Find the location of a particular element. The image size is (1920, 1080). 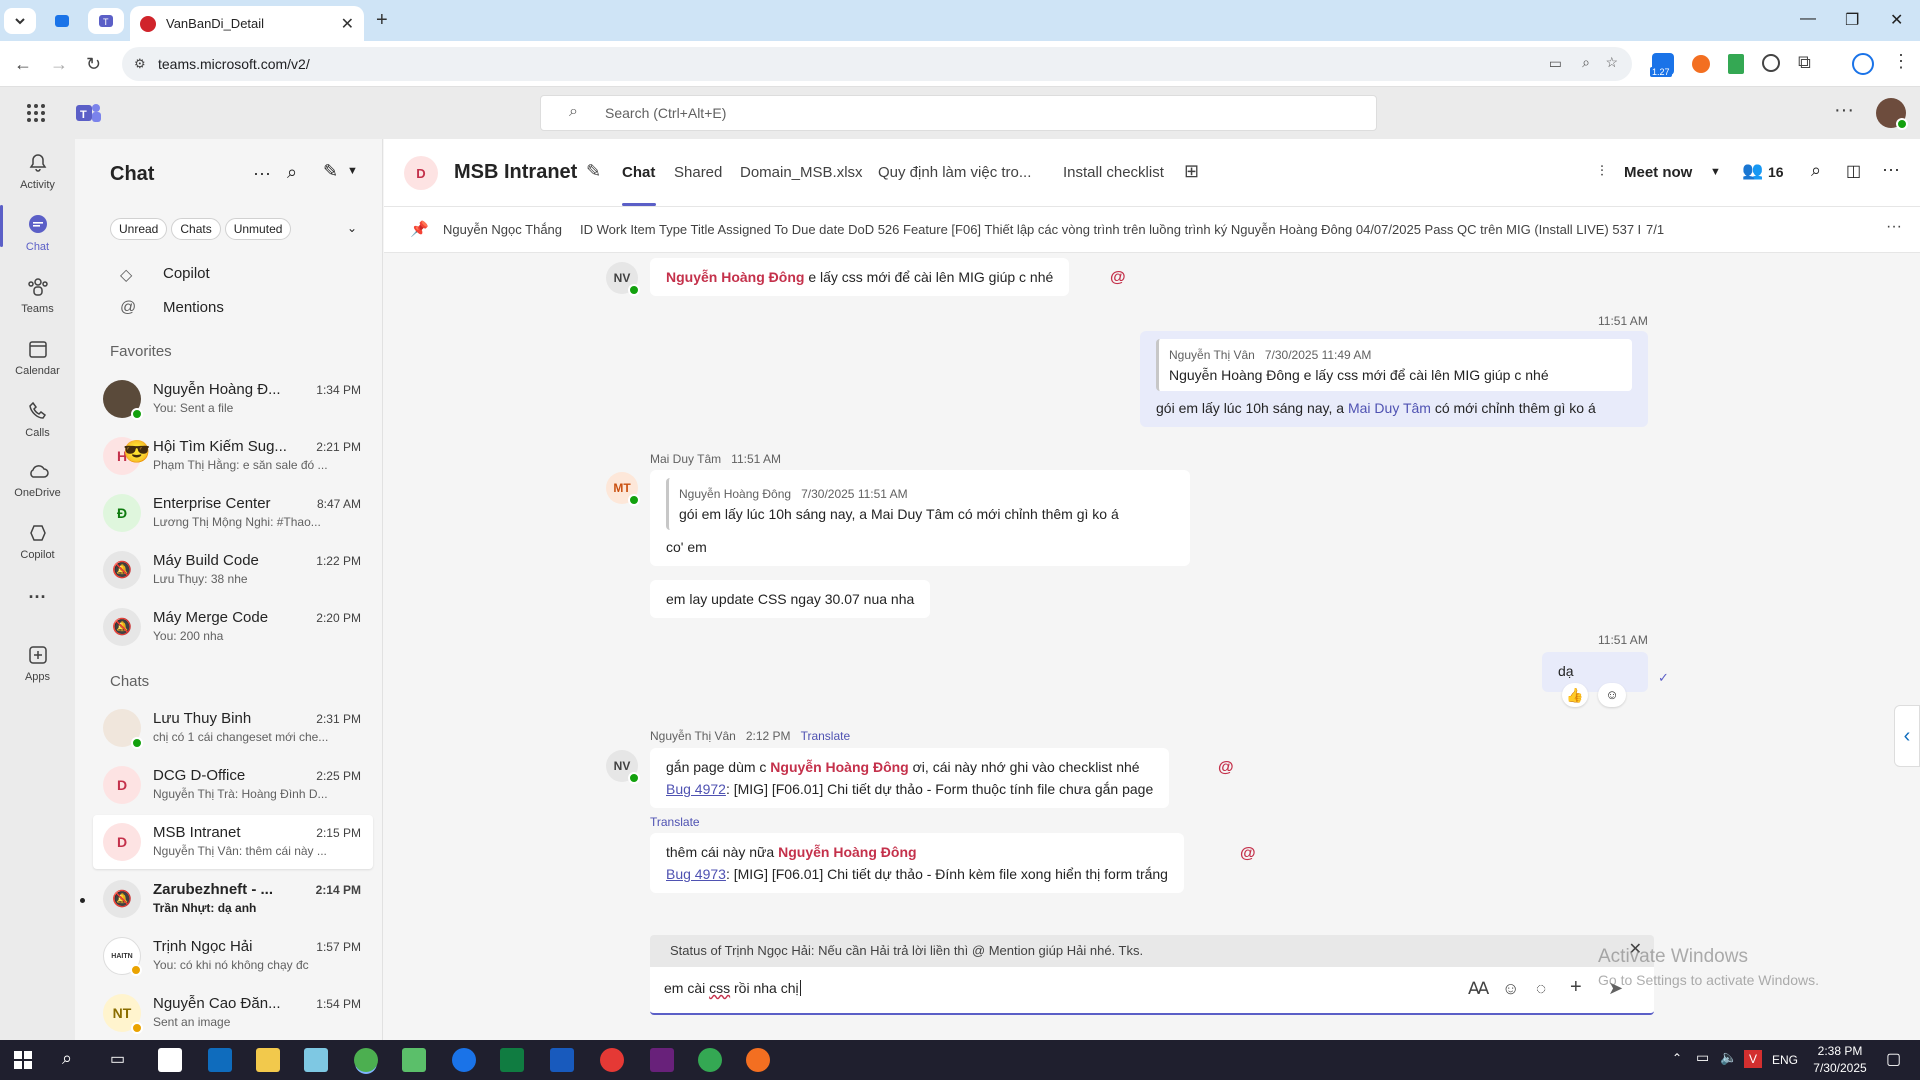

task-view-icon: ▭ is located at coordinates (117, 1059).